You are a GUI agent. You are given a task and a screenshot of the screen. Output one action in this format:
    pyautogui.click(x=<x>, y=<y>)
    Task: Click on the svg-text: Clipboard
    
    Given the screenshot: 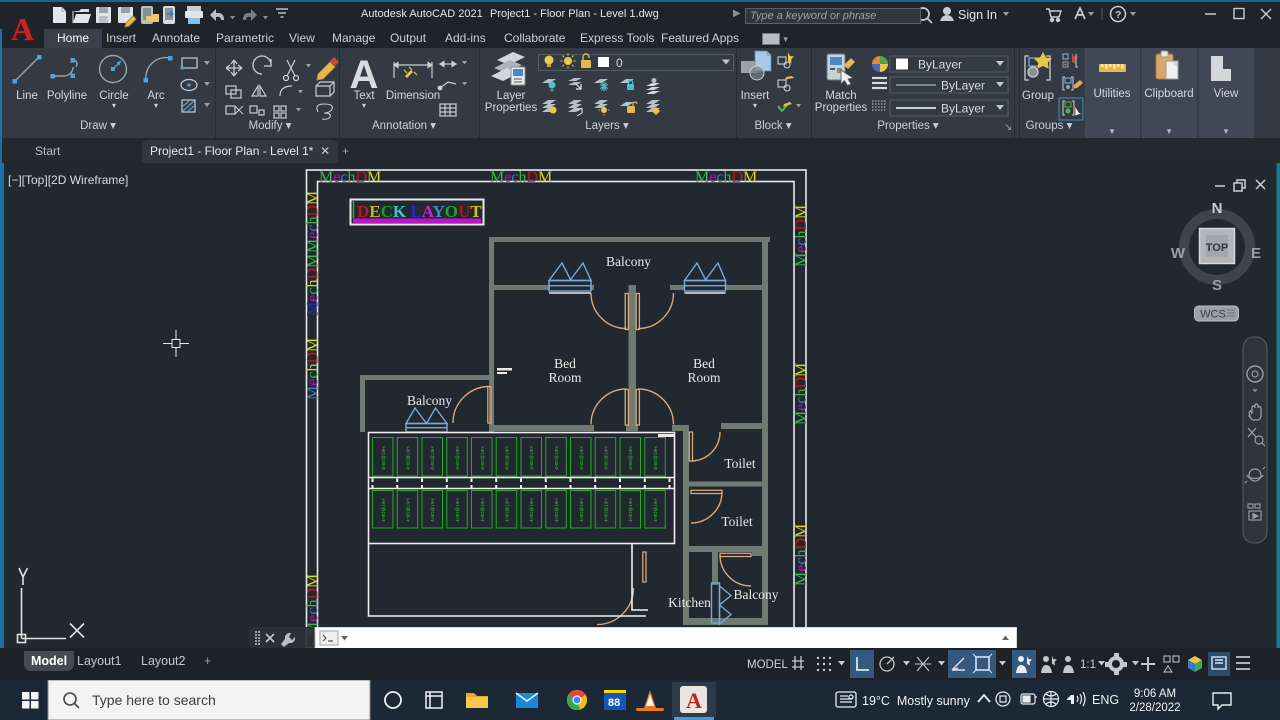 What is the action you would take?
    pyautogui.click(x=1168, y=94)
    